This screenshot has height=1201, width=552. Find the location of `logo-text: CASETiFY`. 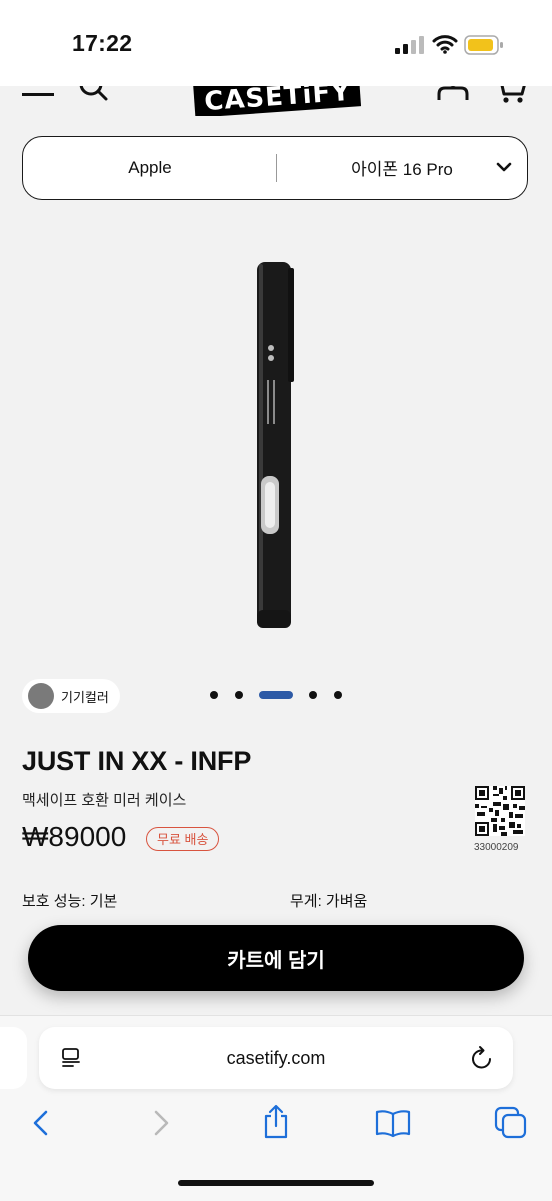

logo-text: CASETiFY is located at coordinates (278, 101).